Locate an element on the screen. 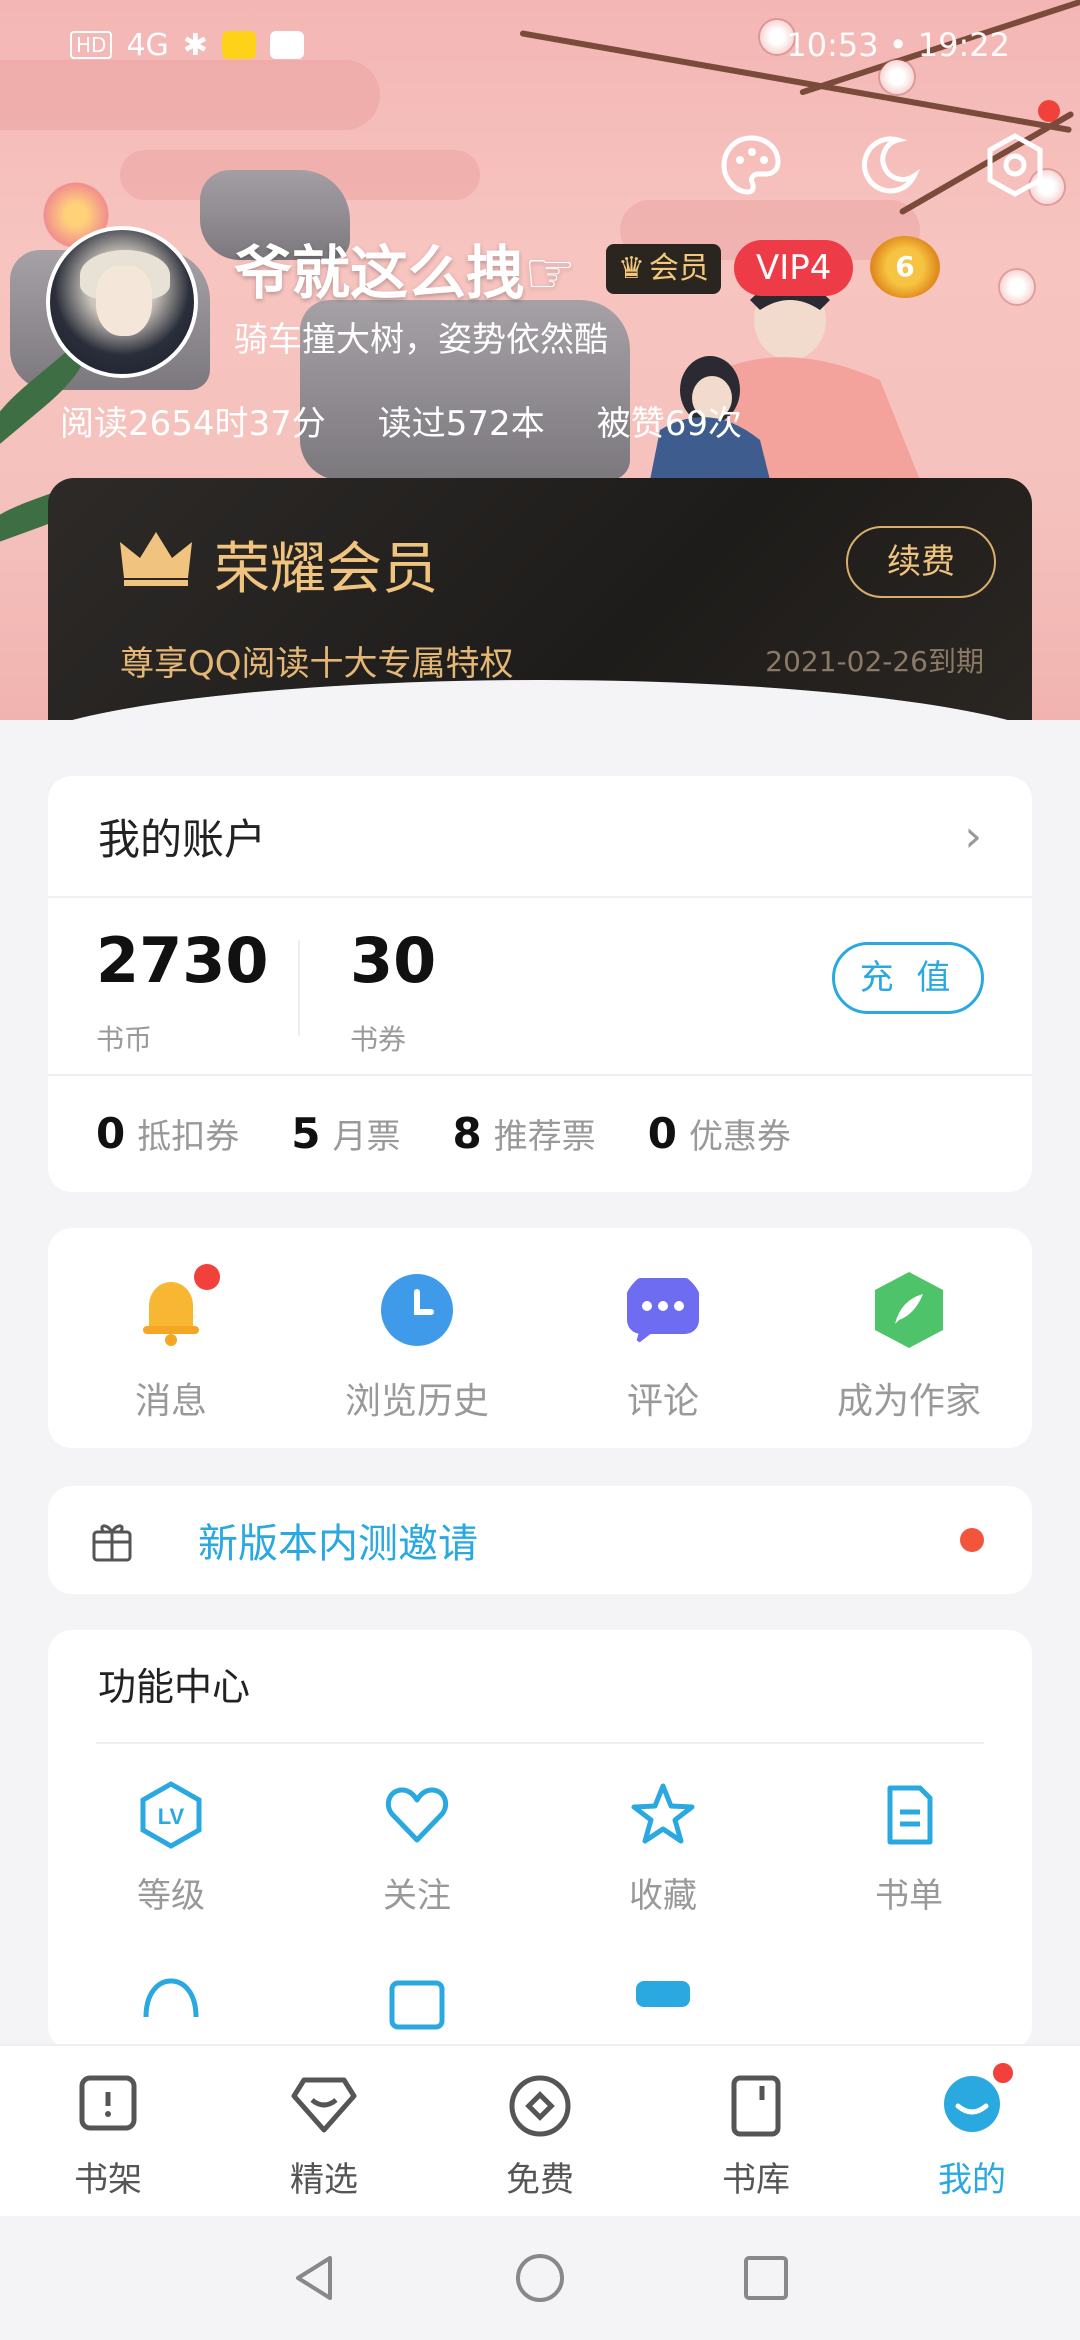 This screenshot has width=1080, height=2340. messages-label: 消息 is located at coordinates (170, 1401).